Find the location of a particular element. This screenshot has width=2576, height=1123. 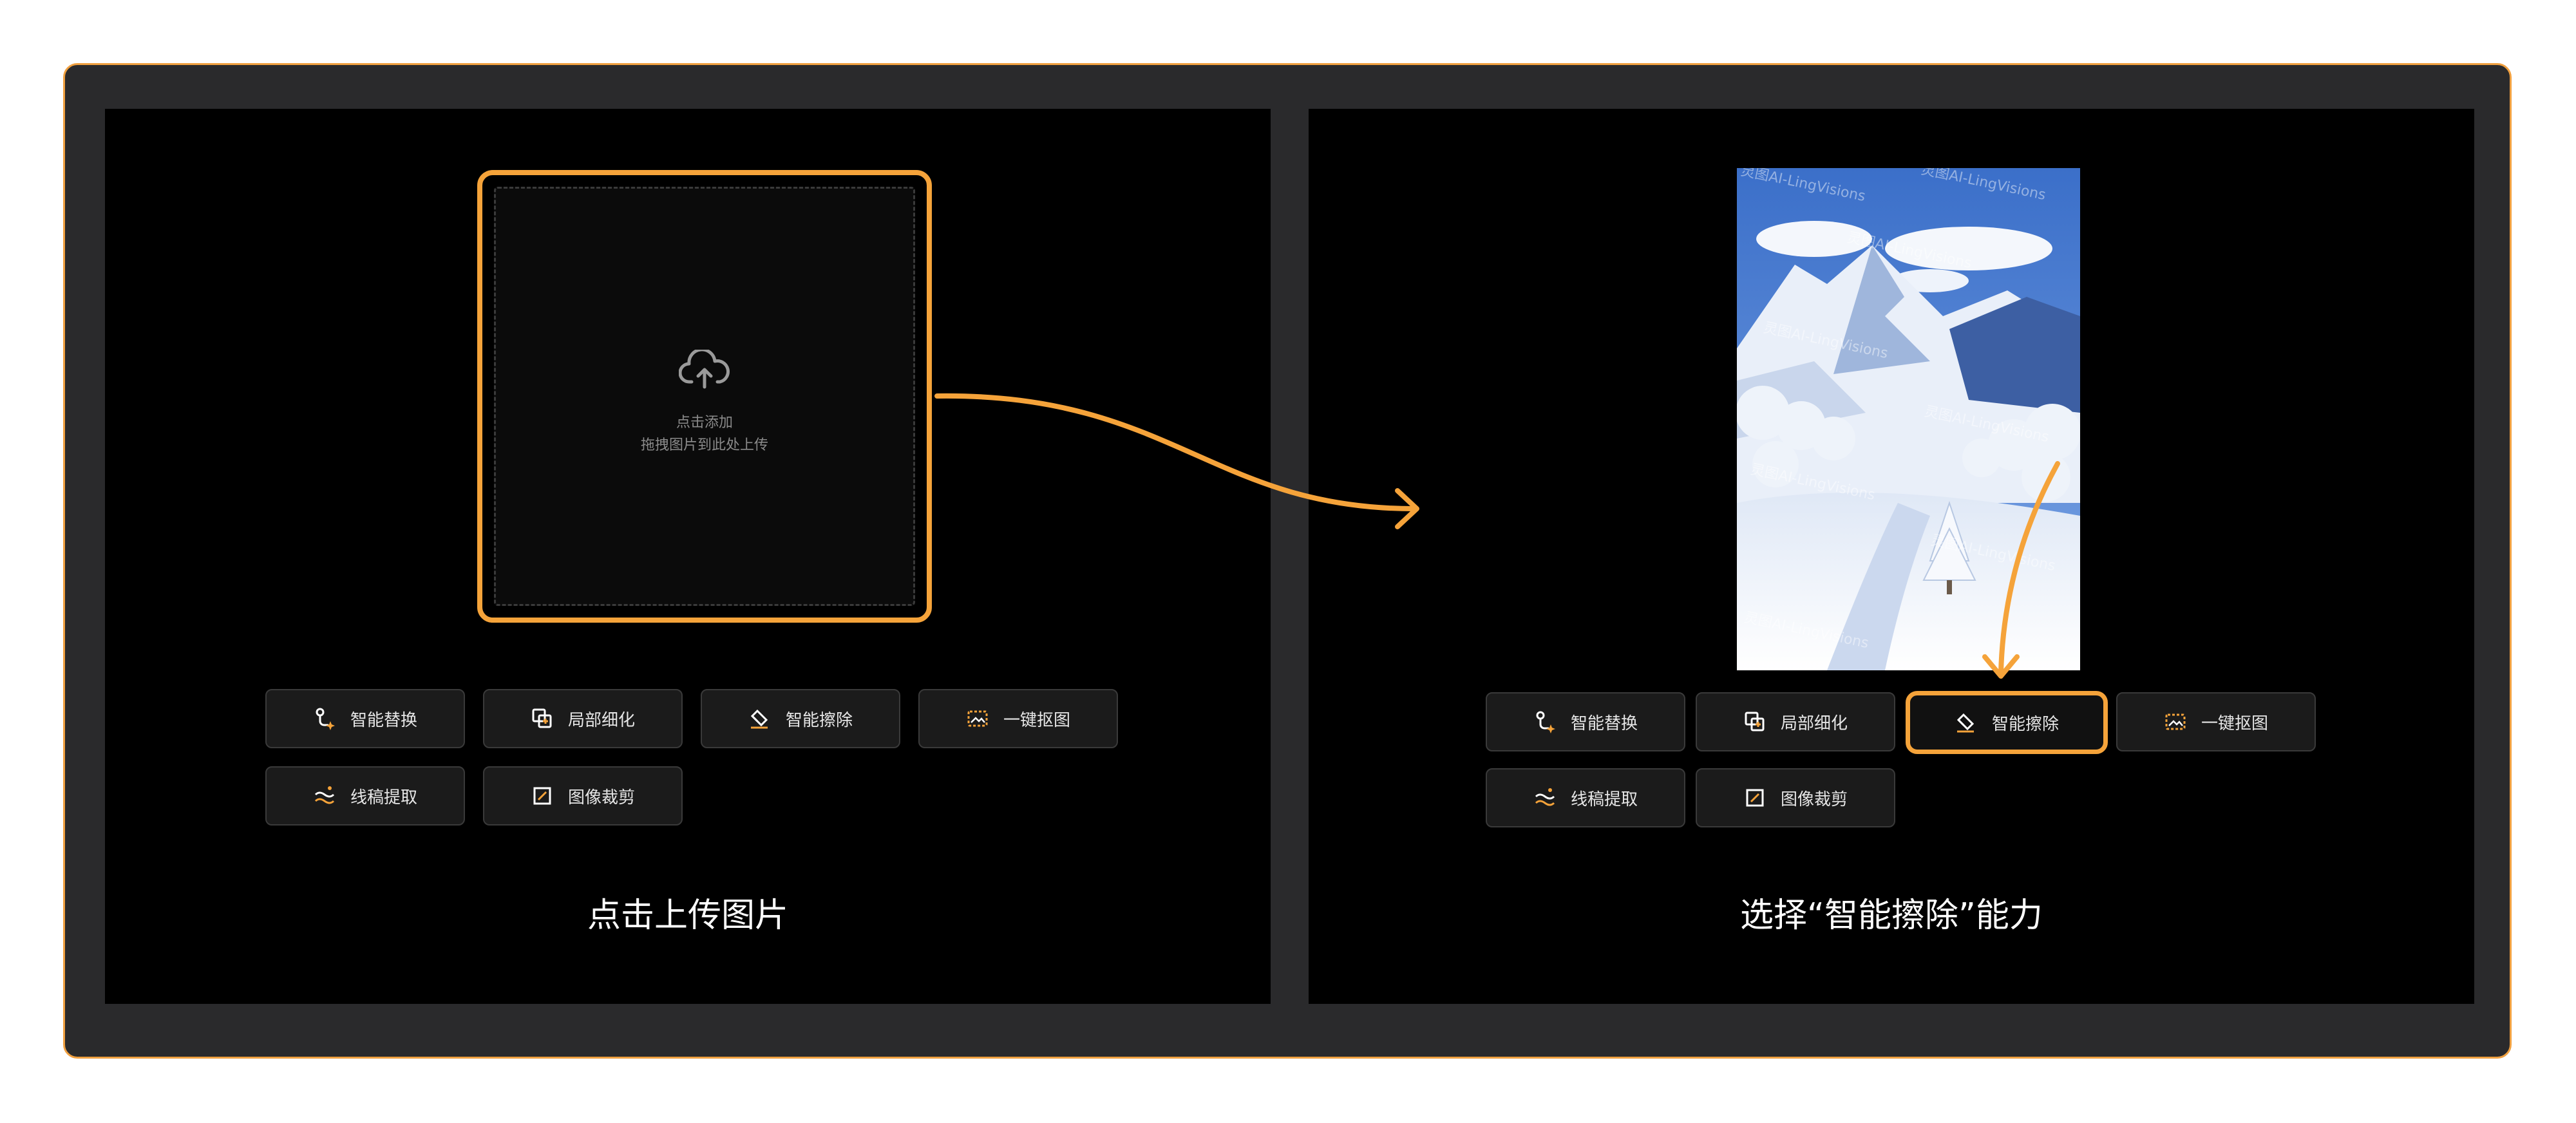

tool-smart-erase-selected: 智能擦除 is located at coordinates (2007, 722).